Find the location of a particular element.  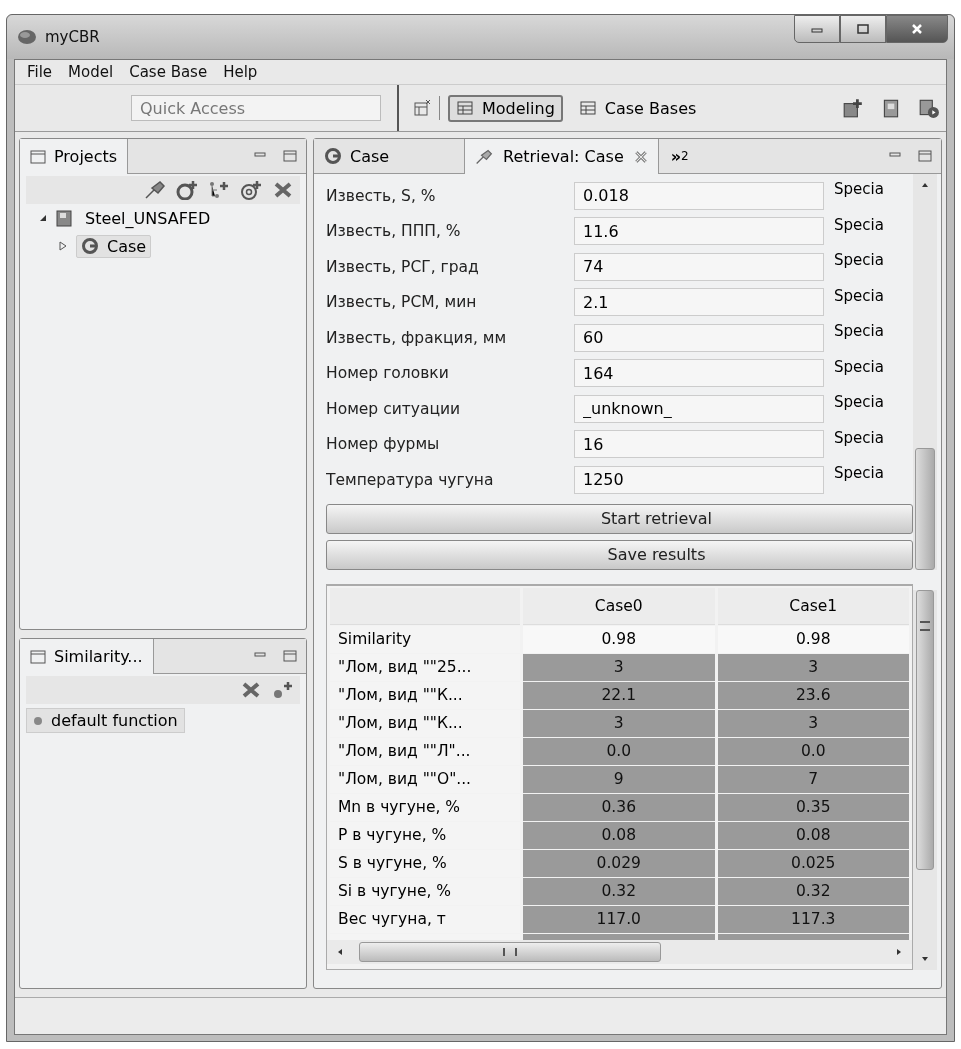

table-cell: 0.35 is located at coordinates (813, 807).